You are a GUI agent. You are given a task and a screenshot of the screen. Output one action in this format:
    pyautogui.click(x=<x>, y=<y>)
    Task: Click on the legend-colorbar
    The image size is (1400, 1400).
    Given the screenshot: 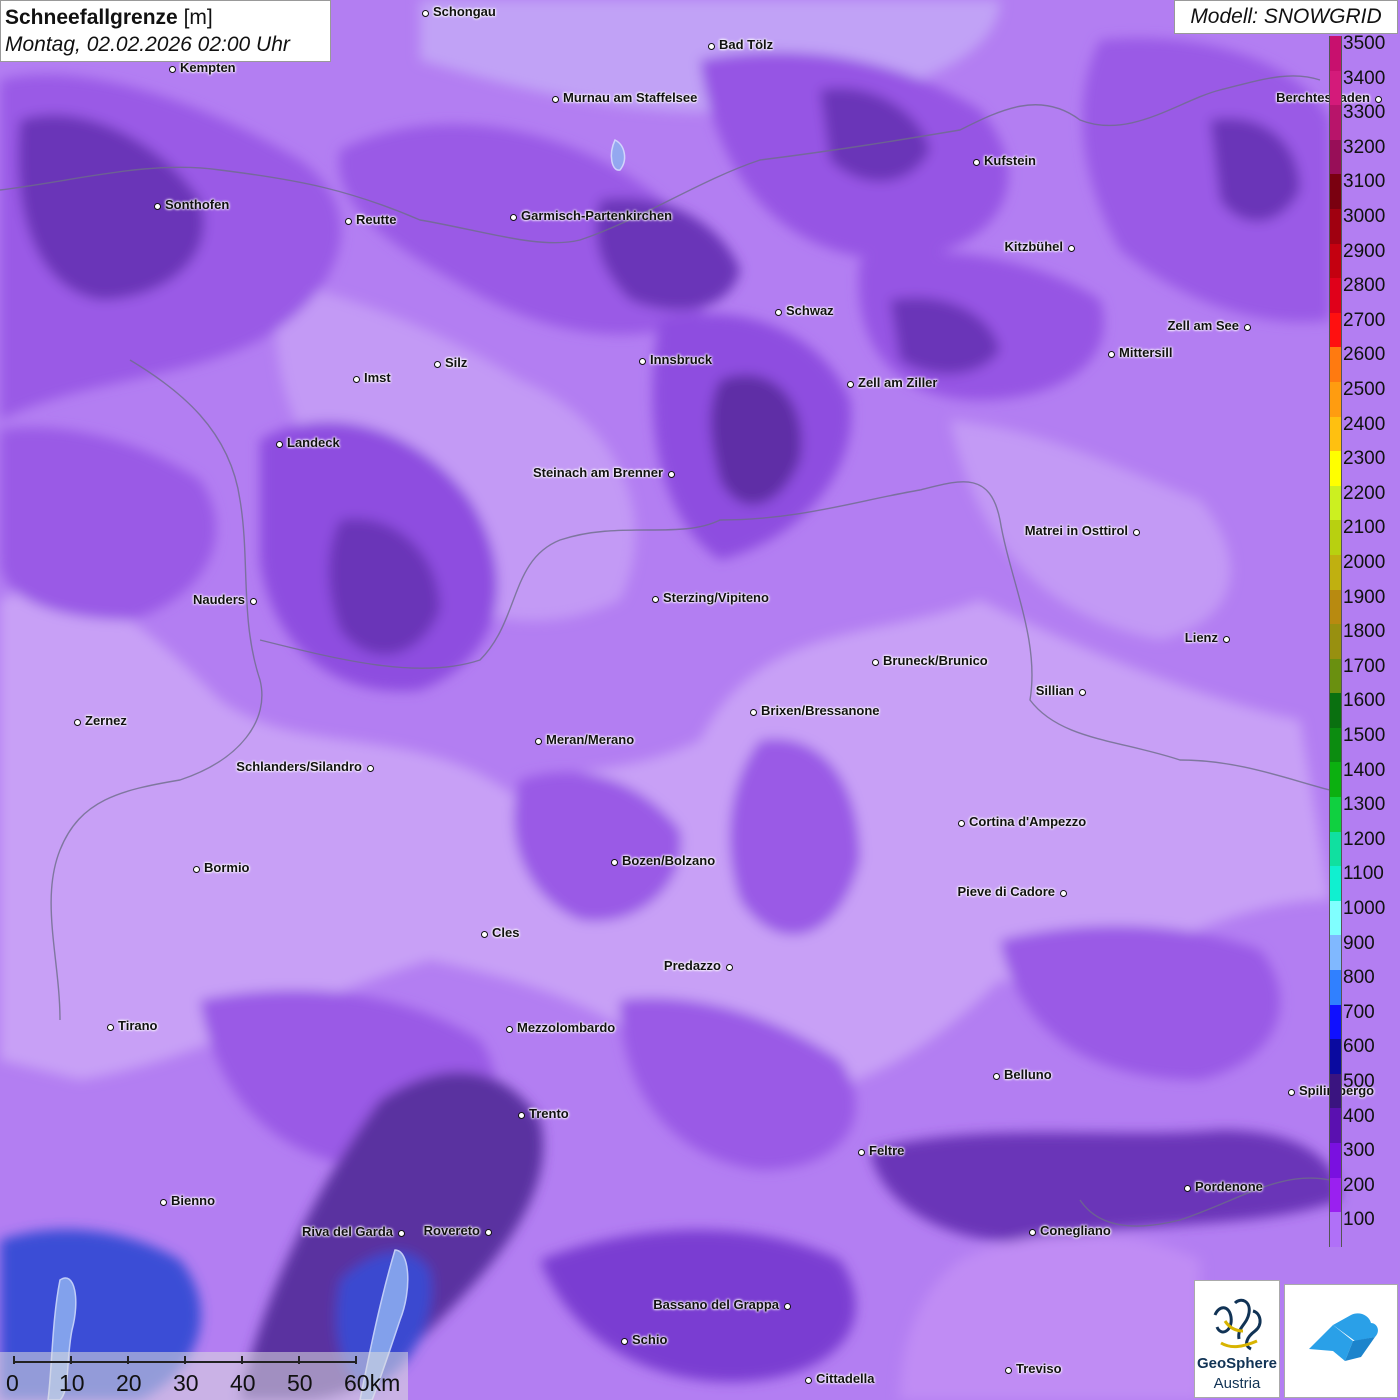 What is the action you would take?
    pyautogui.click(x=1335, y=641)
    